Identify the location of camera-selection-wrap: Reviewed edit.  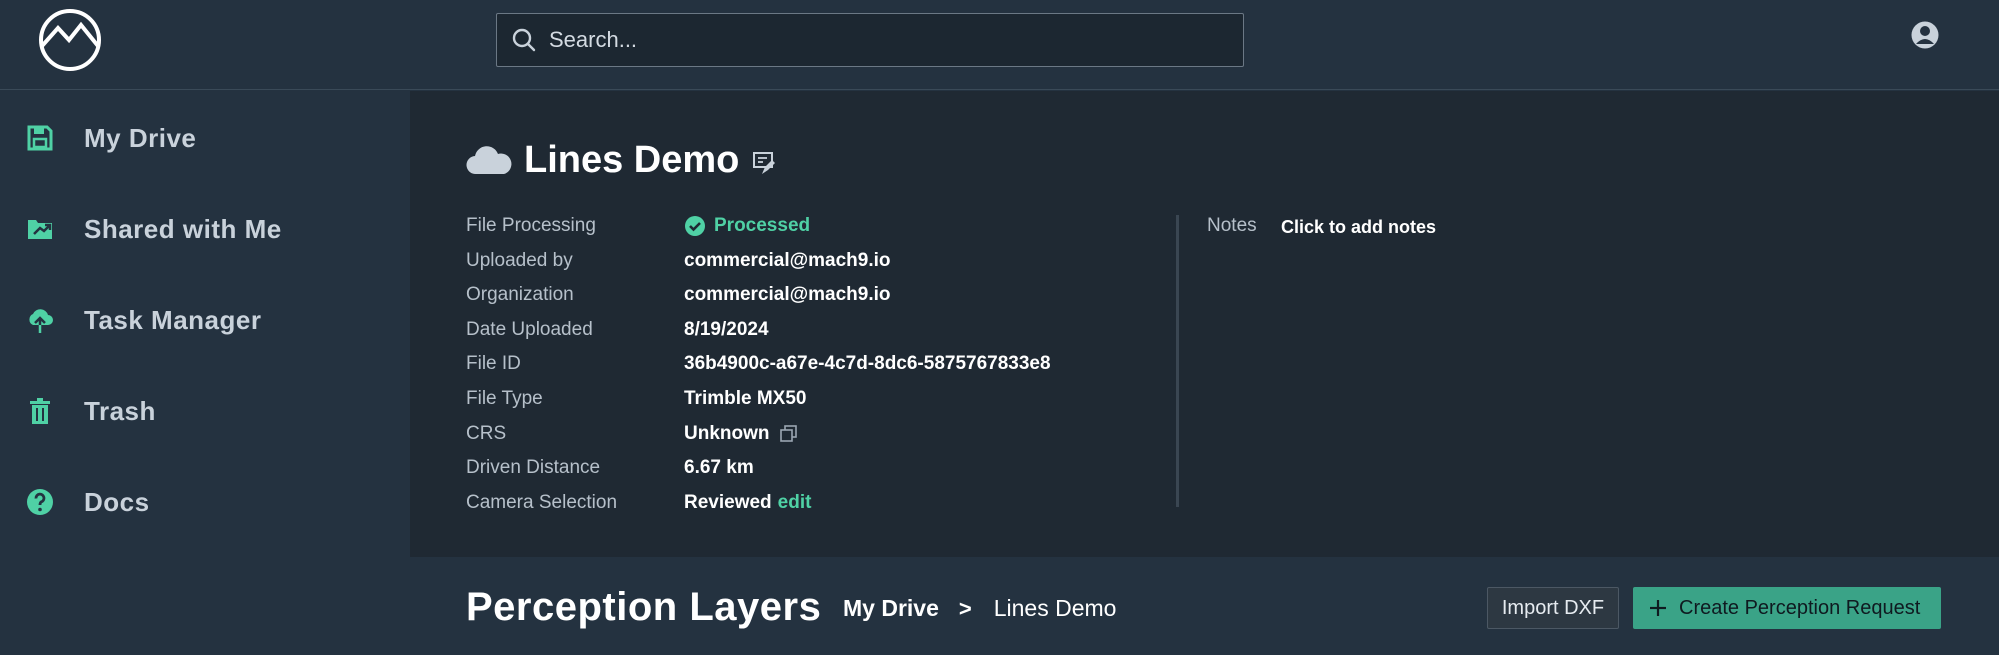
(747, 503).